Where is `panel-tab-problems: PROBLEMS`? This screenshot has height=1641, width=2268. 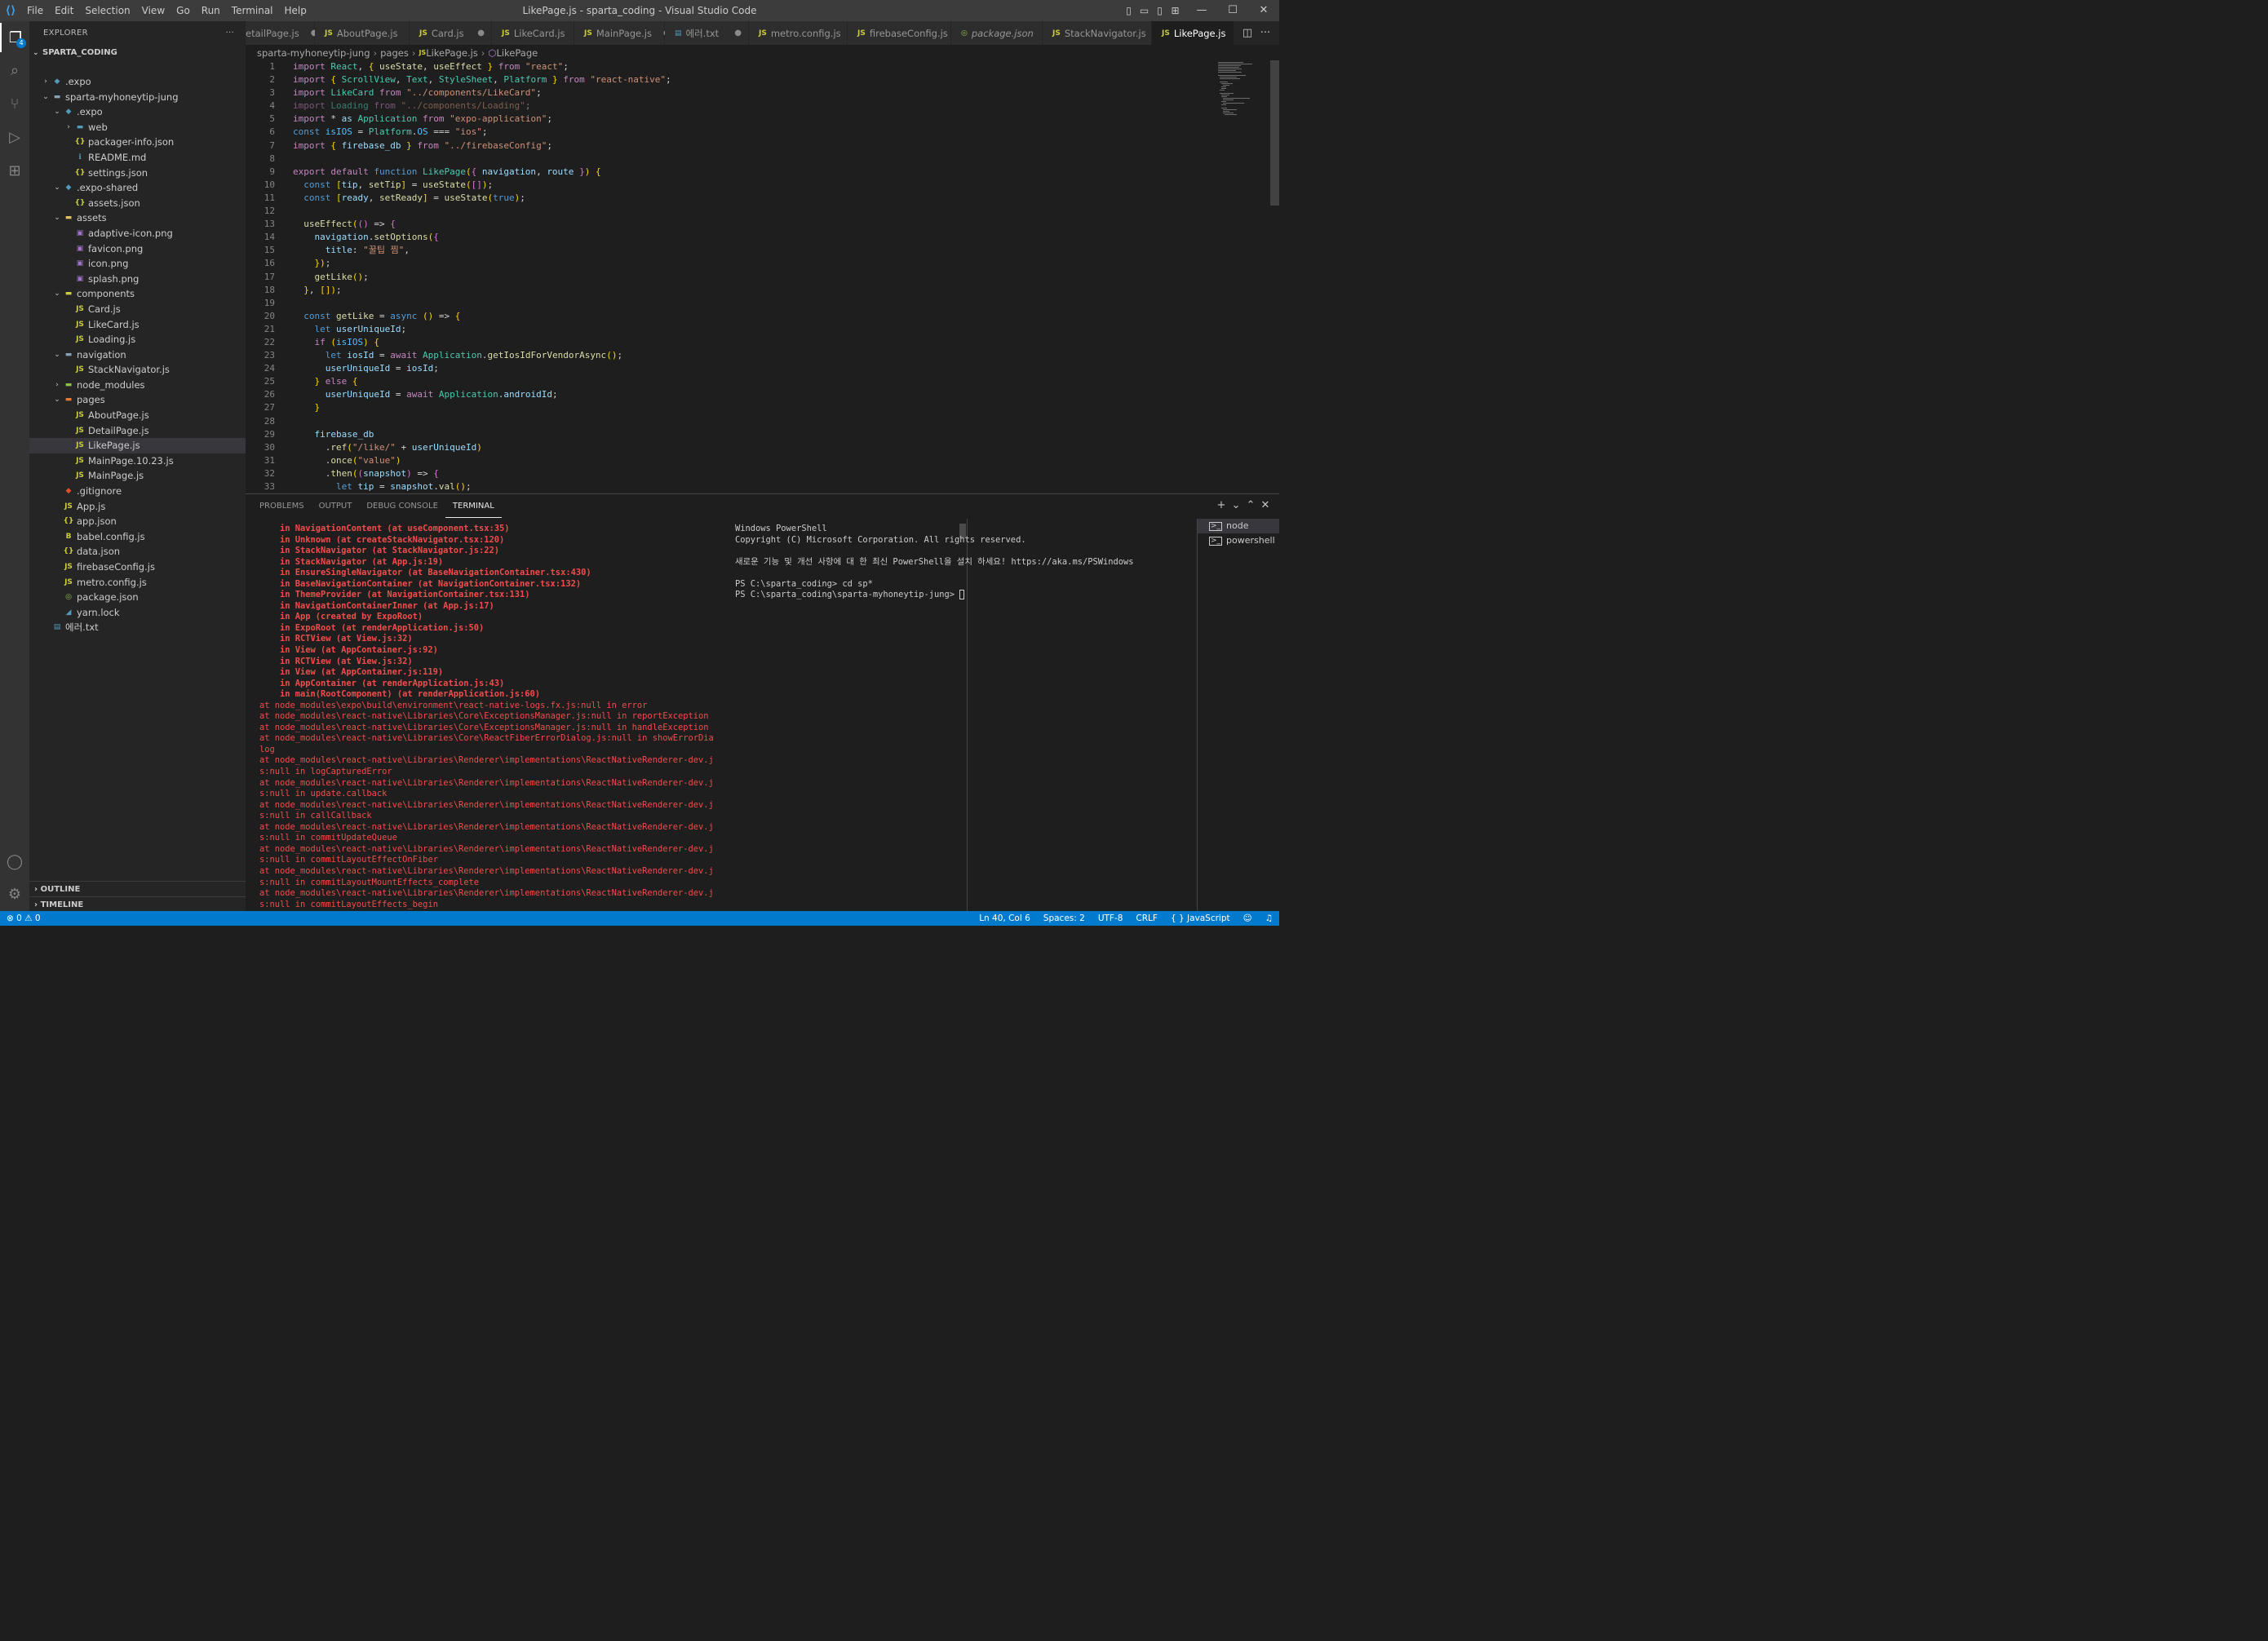 panel-tab-problems: PROBLEMS is located at coordinates (282, 506).